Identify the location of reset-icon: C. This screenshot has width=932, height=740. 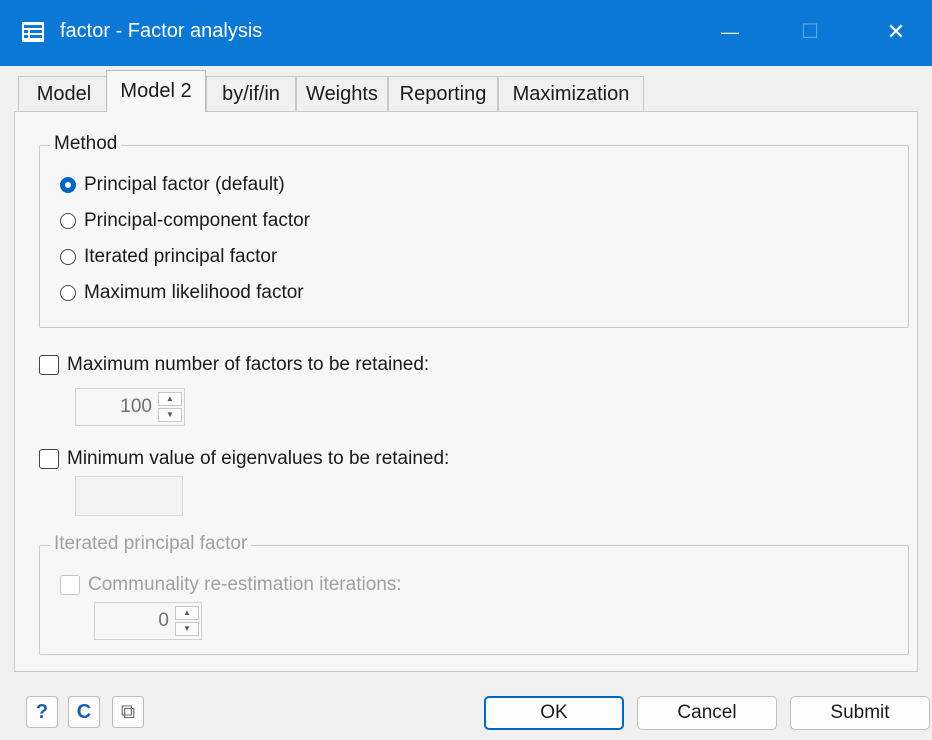
(84, 712).